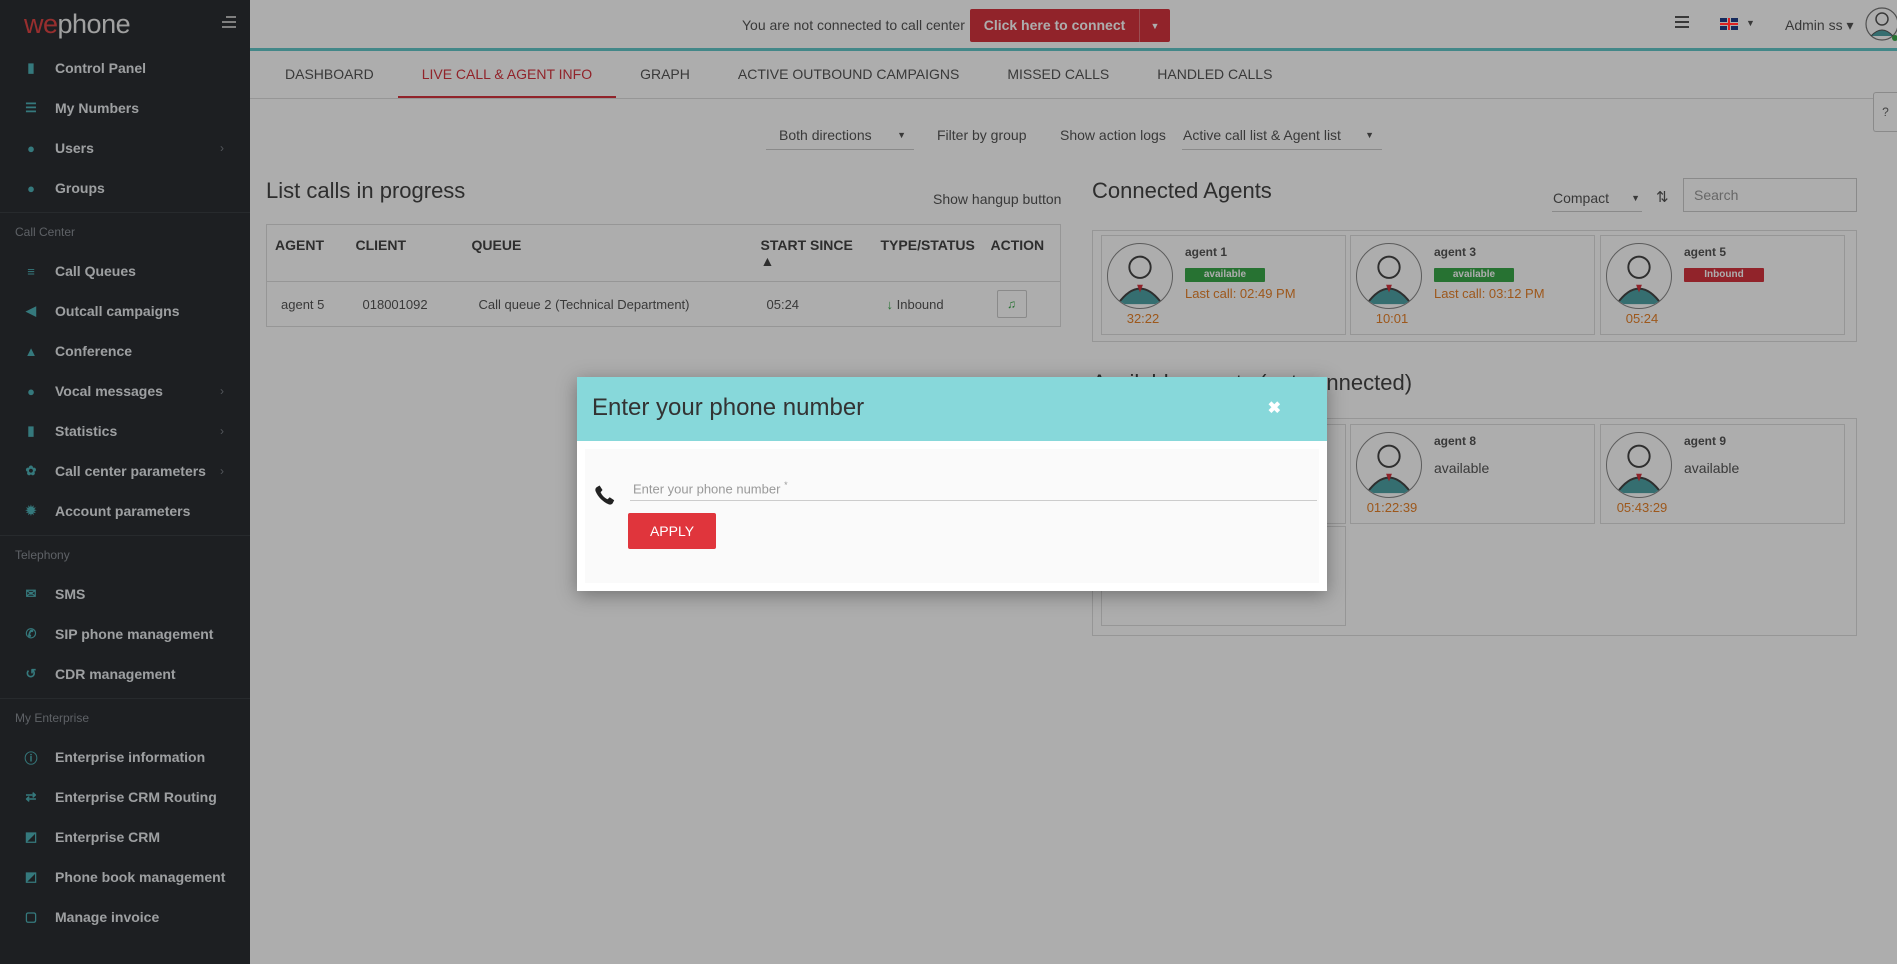  Describe the element at coordinates (952, 516) in the screenshot. I see `dialog-body: Enter your phone number * APPLY` at that location.